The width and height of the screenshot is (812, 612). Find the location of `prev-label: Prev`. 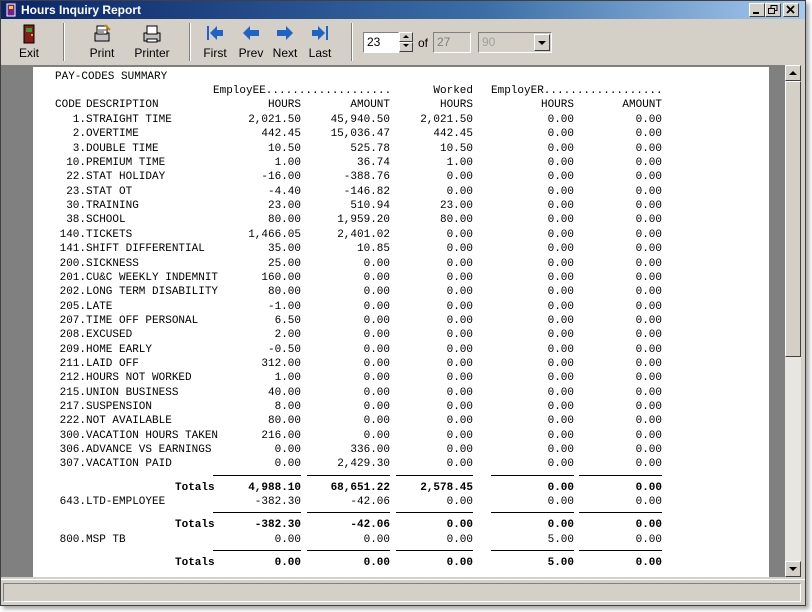

prev-label: Prev is located at coordinates (251, 53).